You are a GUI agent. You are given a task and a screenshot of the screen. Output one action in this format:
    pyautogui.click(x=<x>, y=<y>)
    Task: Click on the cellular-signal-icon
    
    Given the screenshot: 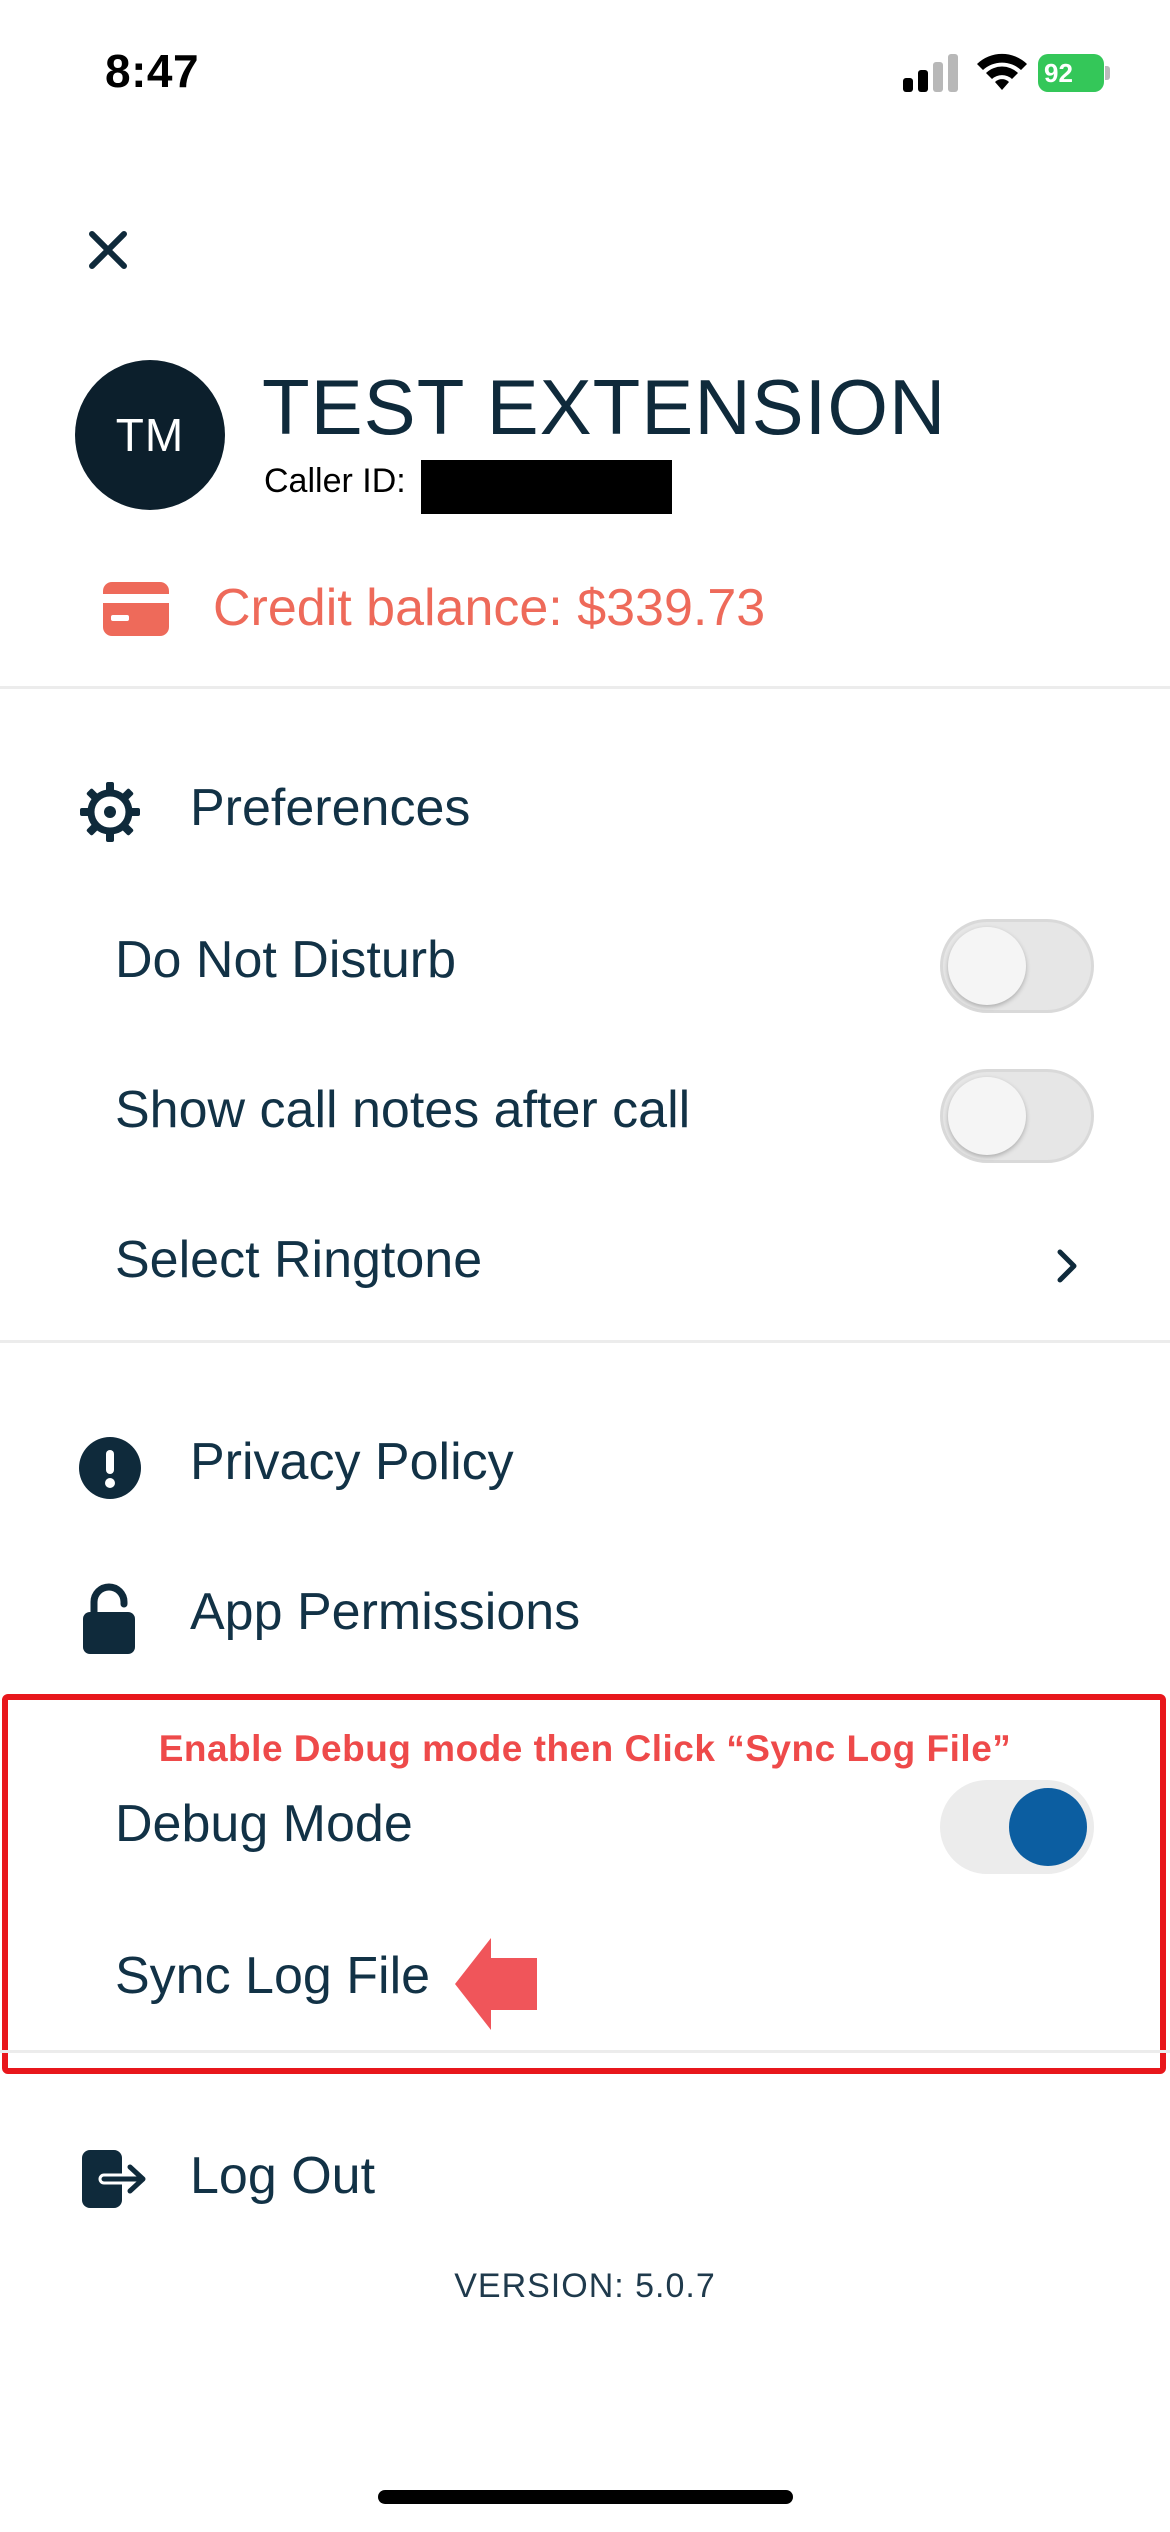 What is the action you would take?
    pyautogui.click(x=931, y=72)
    